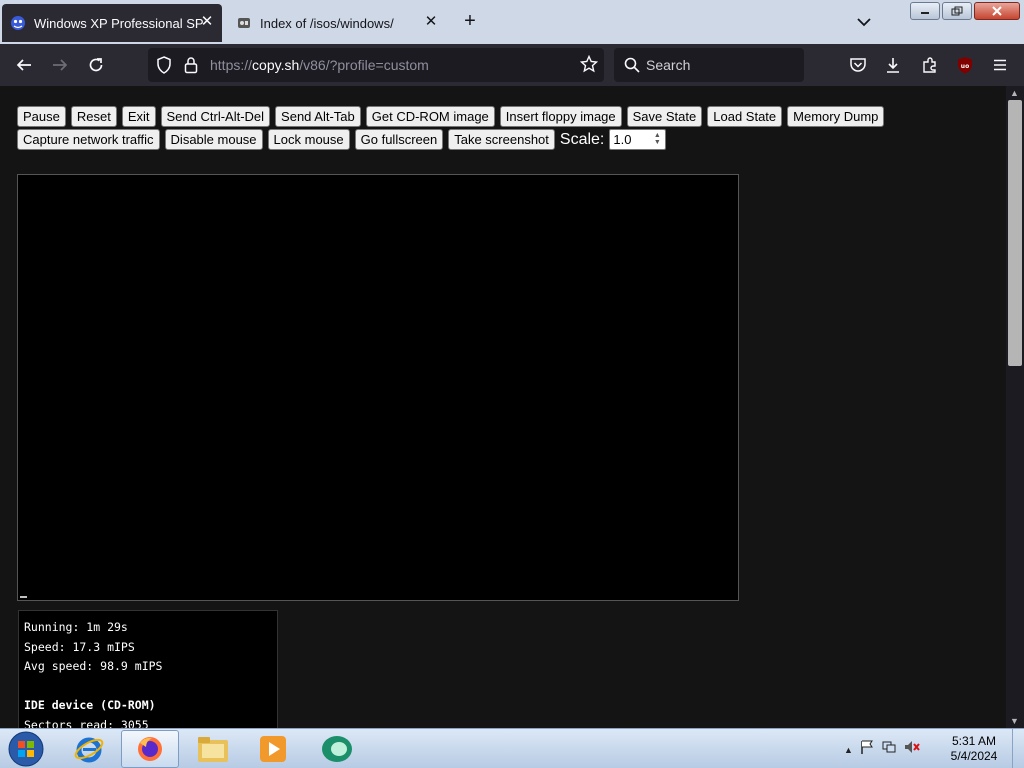 The image size is (1024, 768). What do you see at coordinates (231, 65) in the screenshot?
I see `url-scheme: https://` at bounding box center [231, 65].